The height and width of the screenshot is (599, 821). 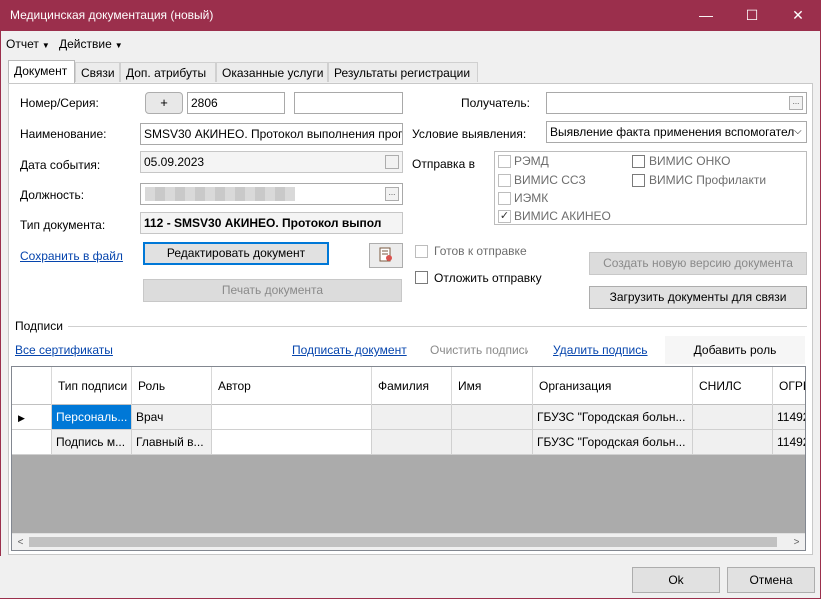 I want to click on tab-services: Оказанные услуги, so click(x=272, y=72).